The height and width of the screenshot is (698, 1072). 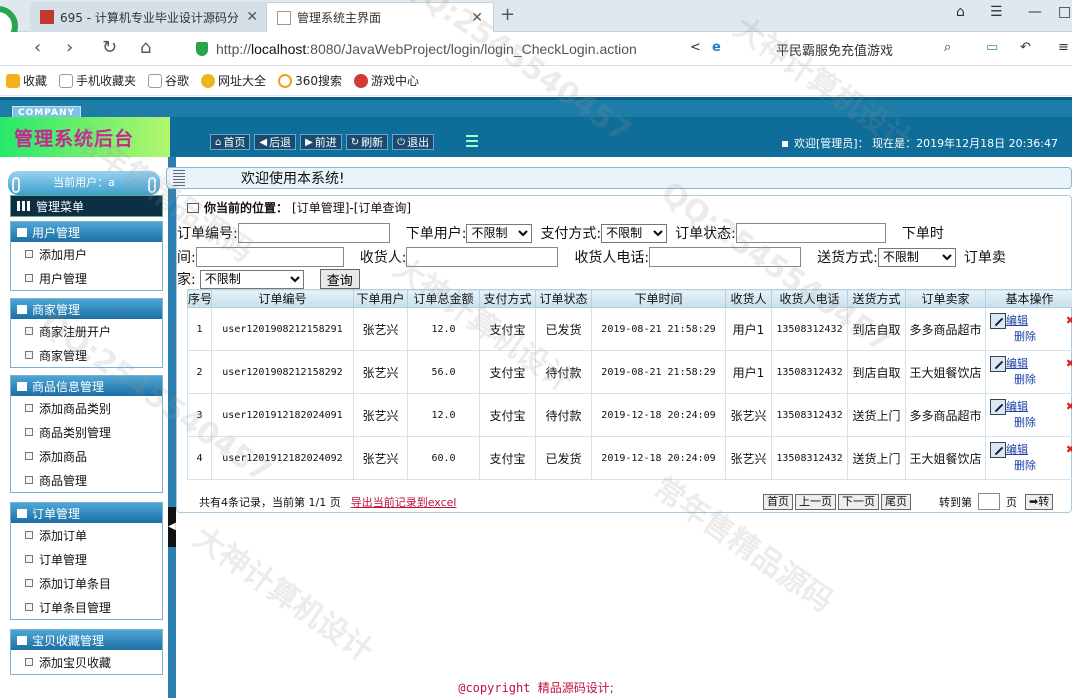 What do you see at coordinates (992, 47) in the screenshot?
I see `battery-icon: ▭` at bounding box center [992, 47].